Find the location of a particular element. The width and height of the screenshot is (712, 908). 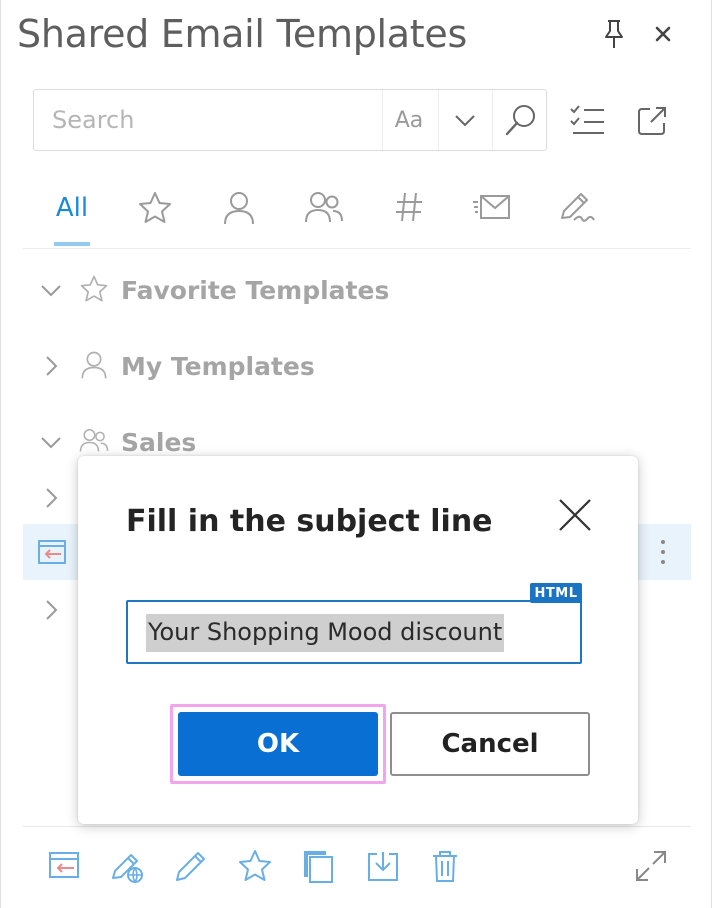

copy-icon is located at coordinates (318, 867).